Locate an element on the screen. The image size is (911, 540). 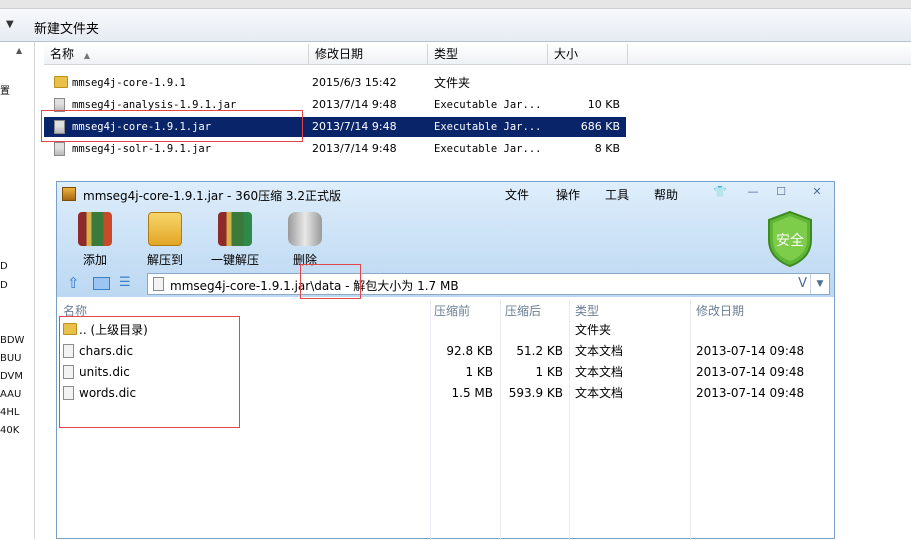
menu-tools: 工具 is located at coordinates (617, 194).